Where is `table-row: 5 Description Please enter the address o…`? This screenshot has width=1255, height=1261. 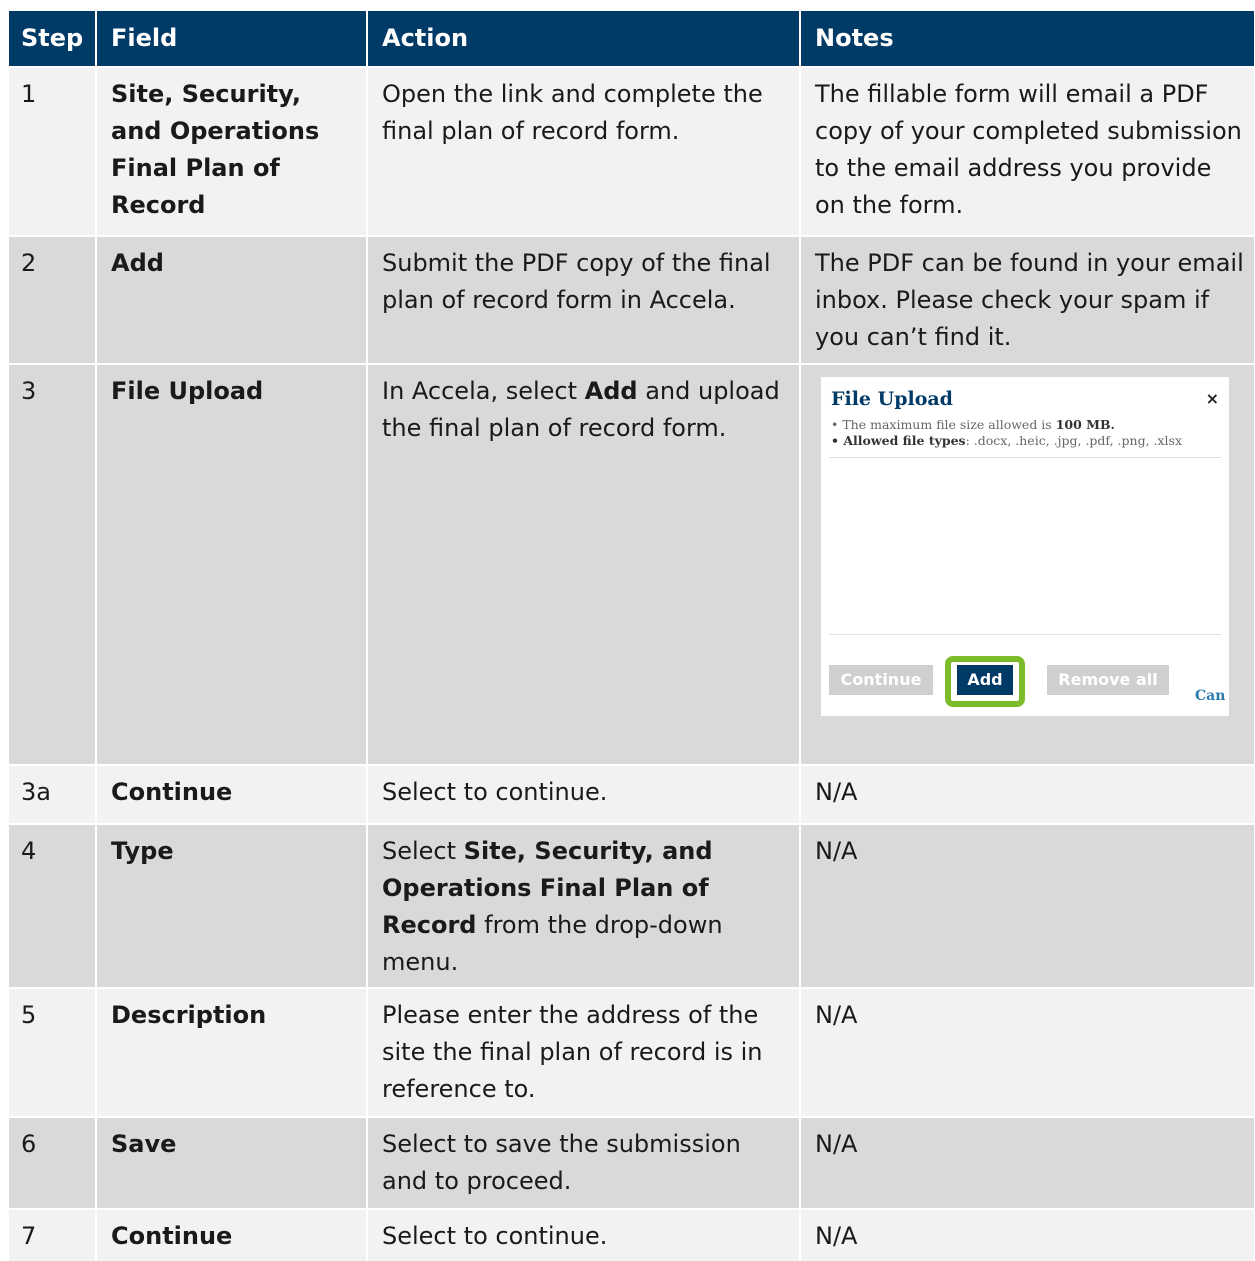 table-row: 5 Description Please enter the address o… is located at coordinates (632, 1052).